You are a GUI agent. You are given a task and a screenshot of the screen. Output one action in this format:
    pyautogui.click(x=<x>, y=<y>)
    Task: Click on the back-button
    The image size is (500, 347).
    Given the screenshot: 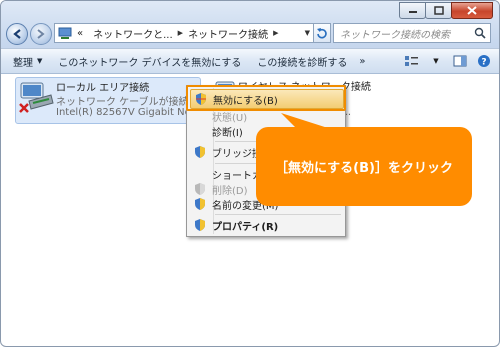 What is the action you would take?
    pyautogui.click(x=17, y=34)
    